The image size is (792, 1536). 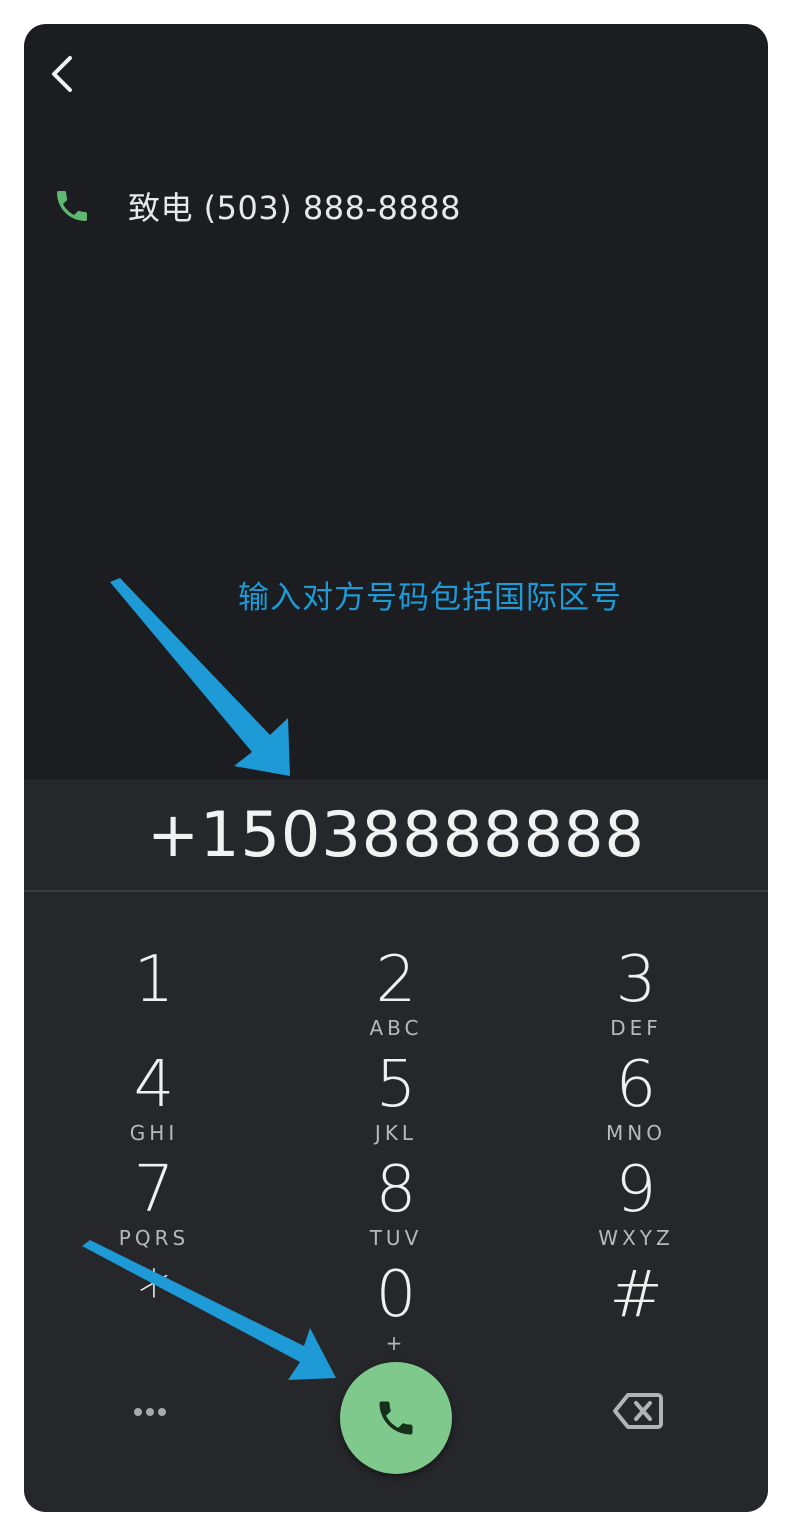 What do you see at coordinates (636, 1238) in the screenshot?
I see `key-letters: WXYZ` at bounding box center [636, 1238].